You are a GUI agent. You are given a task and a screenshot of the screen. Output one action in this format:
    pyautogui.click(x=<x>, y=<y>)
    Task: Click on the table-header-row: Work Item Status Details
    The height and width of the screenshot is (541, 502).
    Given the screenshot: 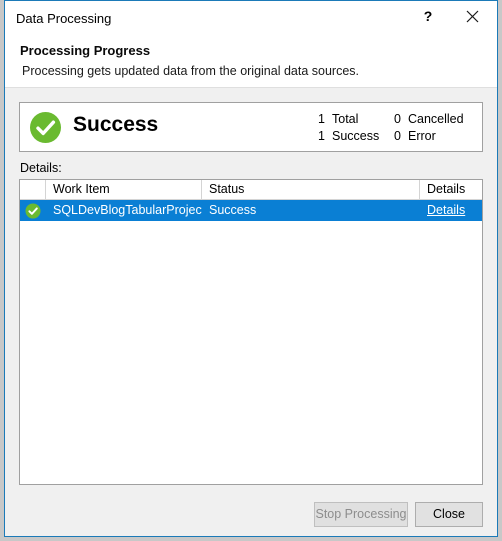 What is the action you would take?
    pyautogui.click(x=251, y=190)
    